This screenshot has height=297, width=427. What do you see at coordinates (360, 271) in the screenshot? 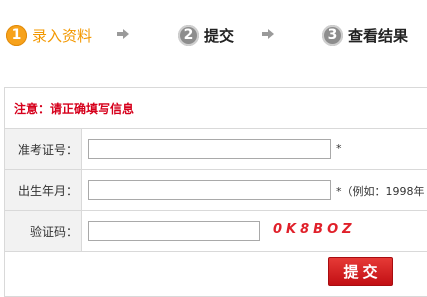
I see `submit-button: 提交` at bounding box center [360, 271].